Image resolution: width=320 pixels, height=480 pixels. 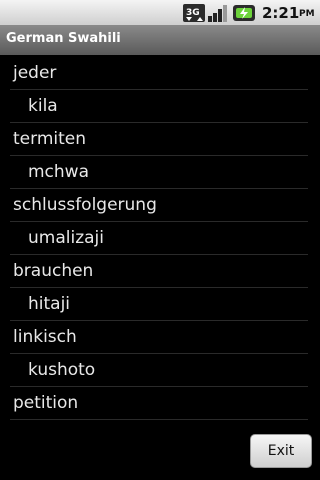 What do you see at coordinates (217, 13) in the screenshot?
I see `signal-icon` at bounding box center [217, 13].